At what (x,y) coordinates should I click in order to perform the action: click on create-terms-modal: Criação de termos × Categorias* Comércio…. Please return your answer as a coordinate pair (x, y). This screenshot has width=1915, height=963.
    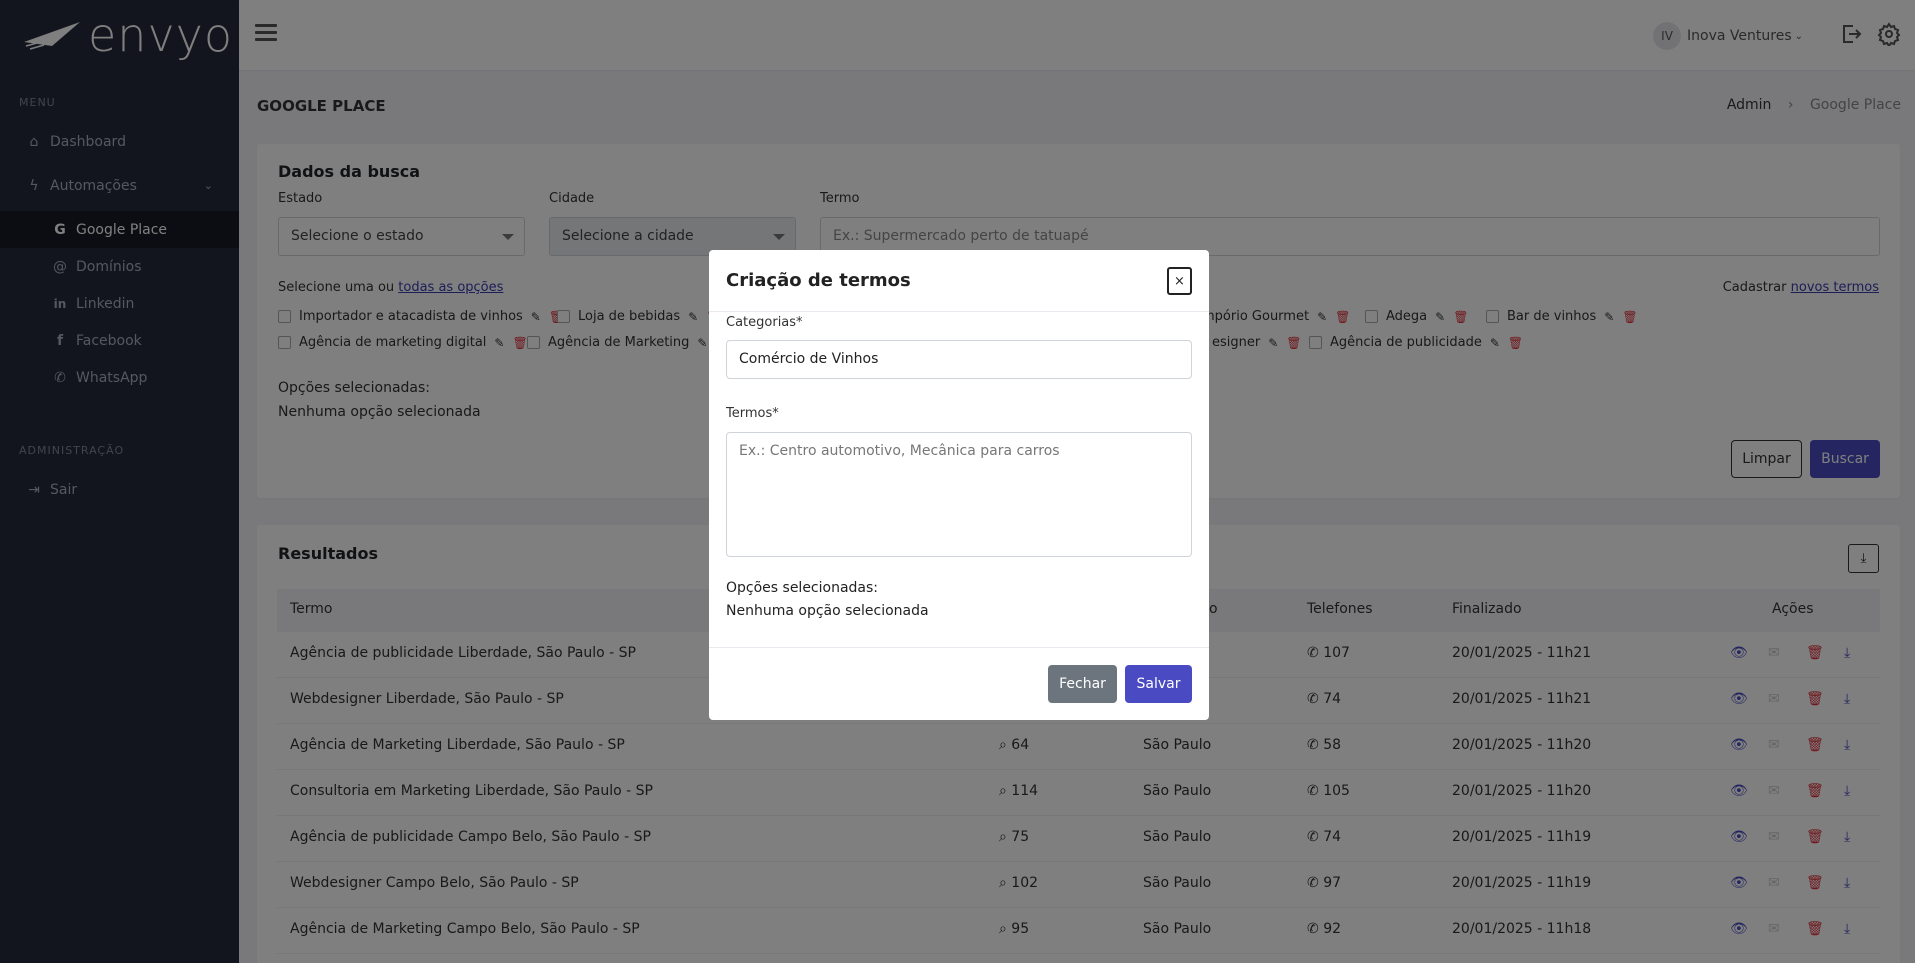
    Looking at the image, I should click on (959, 485).